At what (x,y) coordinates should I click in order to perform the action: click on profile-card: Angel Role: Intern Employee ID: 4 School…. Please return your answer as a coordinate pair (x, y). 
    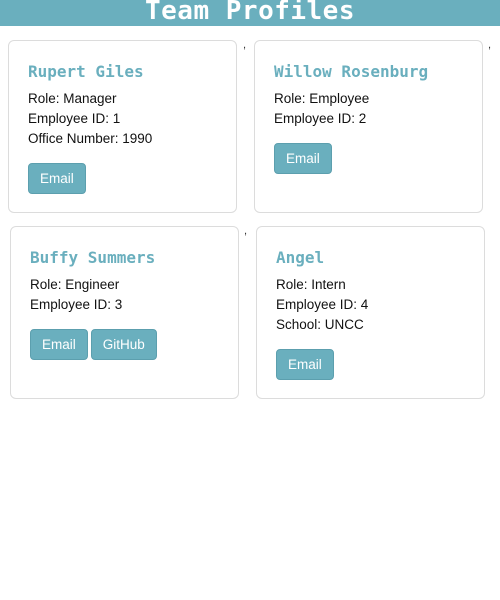
    Looking at the image, I should click on (370, 312).